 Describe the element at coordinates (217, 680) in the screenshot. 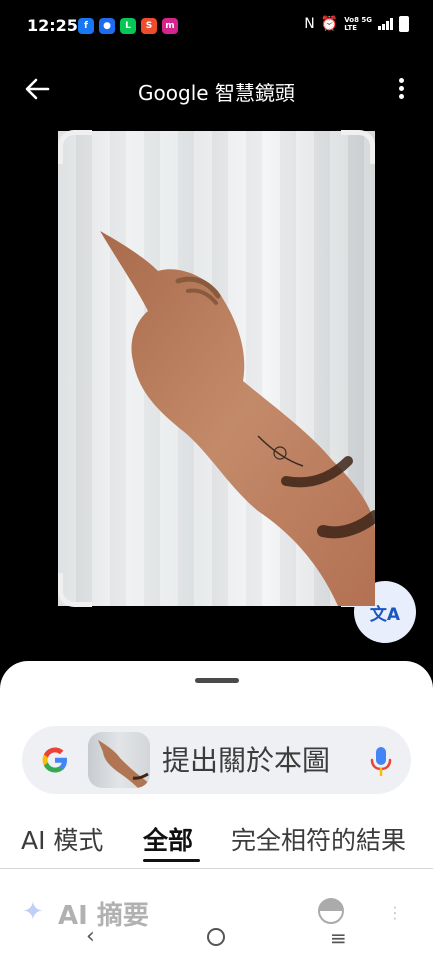

I see `sheet-drag-handle` at that location.